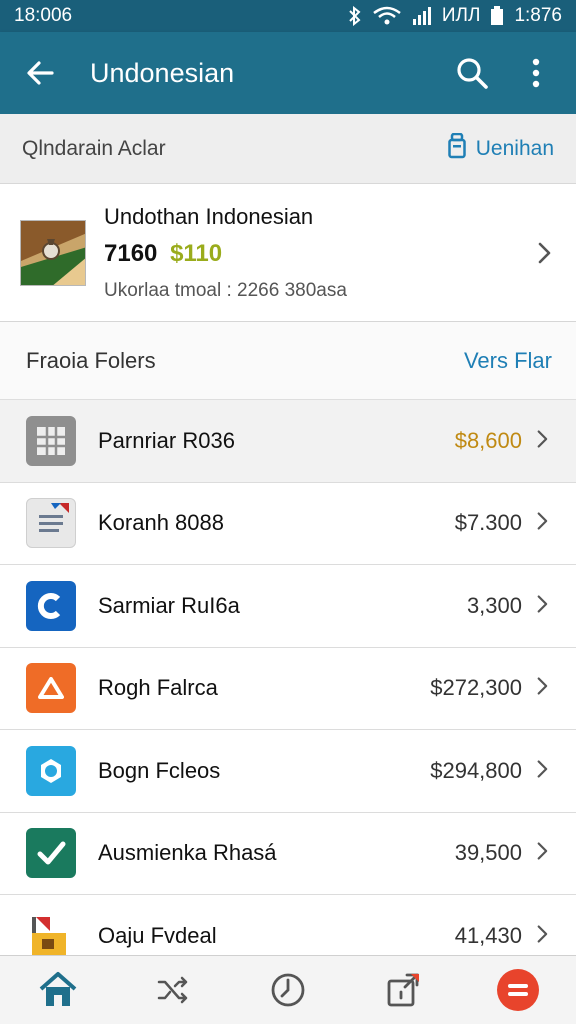  Describe the element at coordinates (157, 935) in the screenshot. I see `list-item-label: Oaju Fvdeal` at that location.